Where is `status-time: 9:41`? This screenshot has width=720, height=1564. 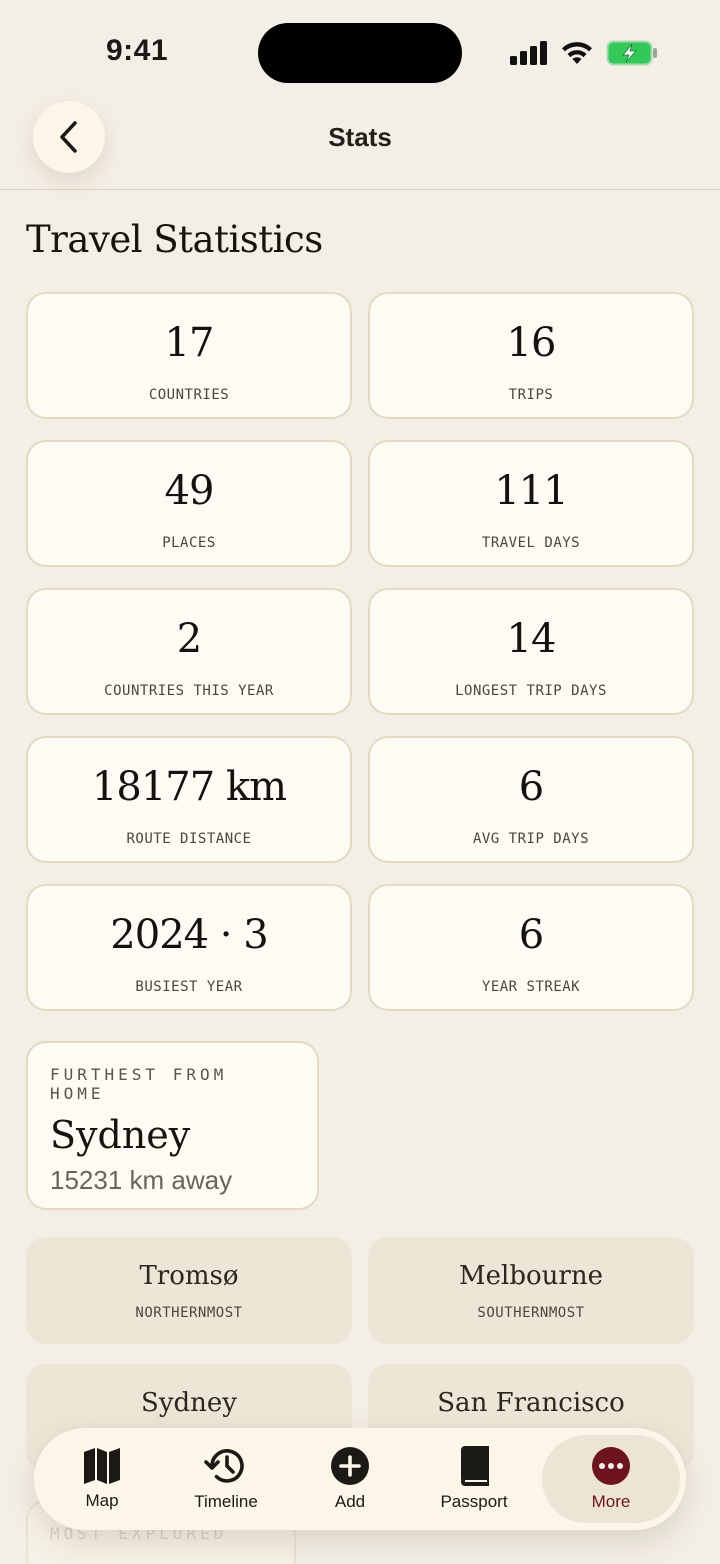 status-time: 9:41 is located at coordinates (137, 50).